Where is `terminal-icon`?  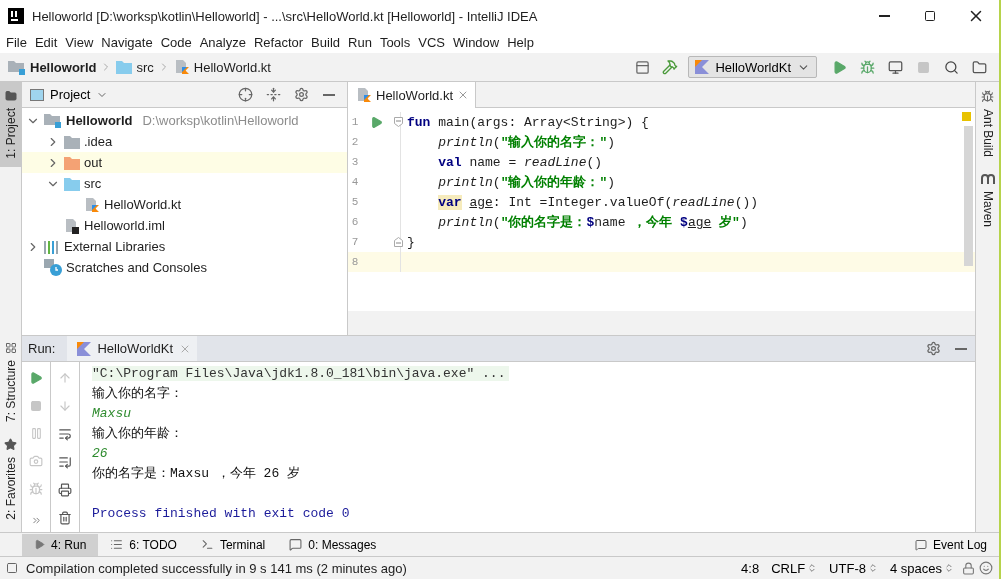 terminal-icon is located at coordinates (207, 544).